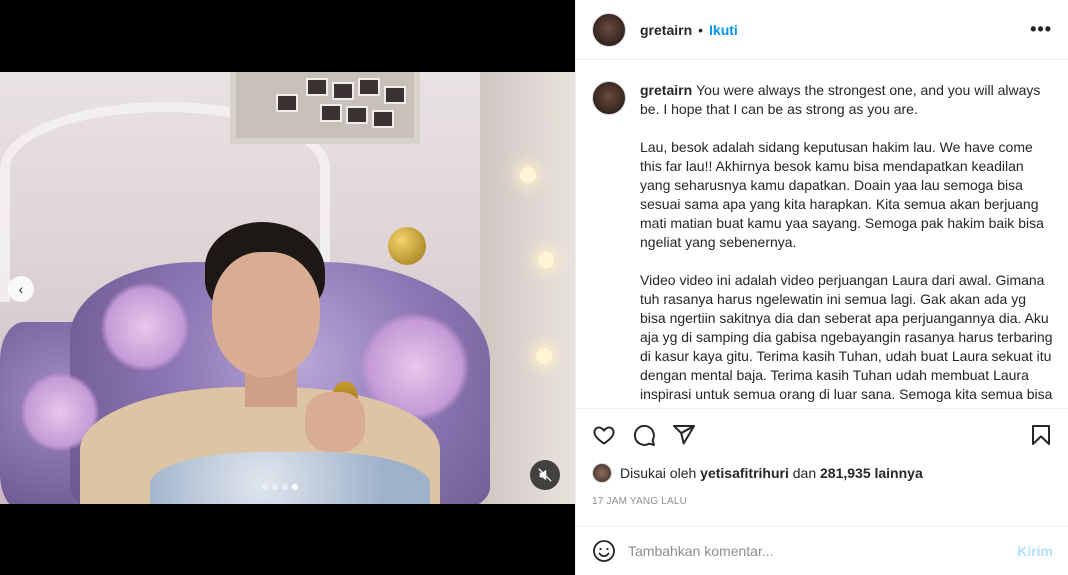  I want to click on person-face, so click(266, 314).